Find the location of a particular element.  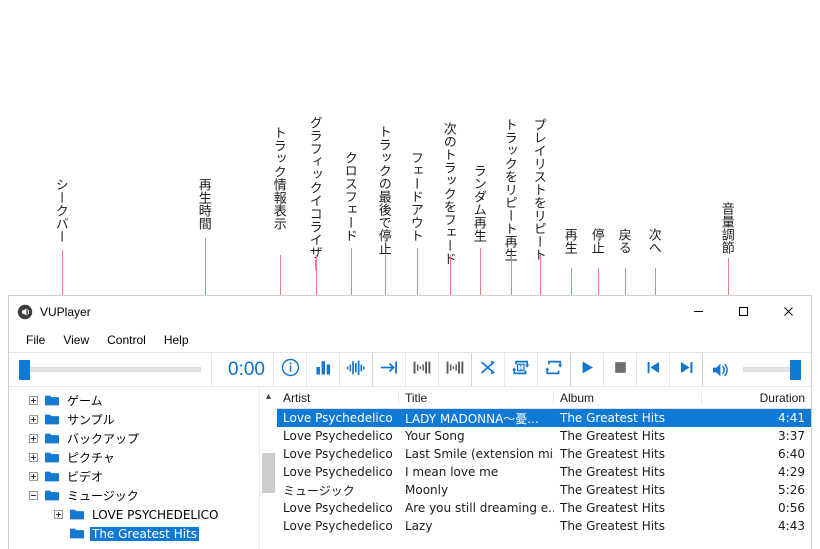

equalizer-icon is located at coordinates (323, 370).